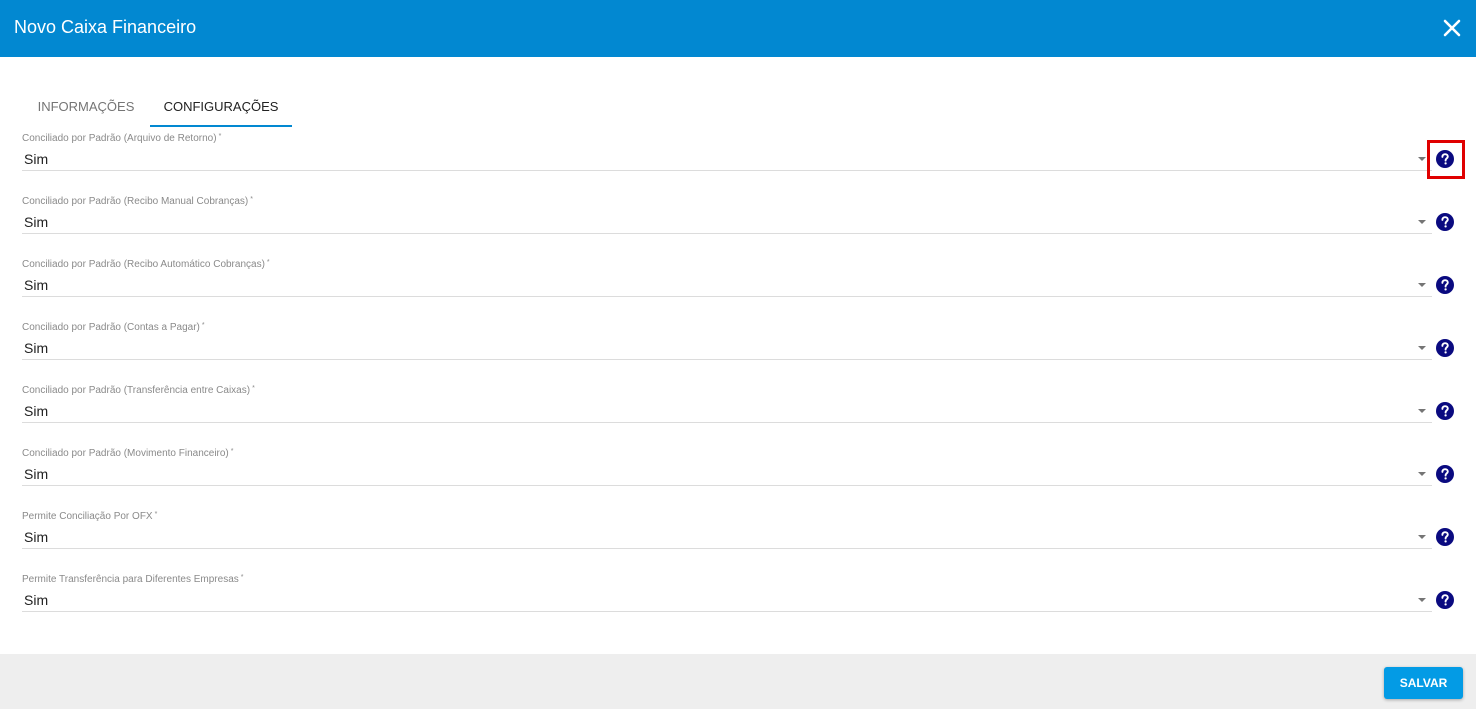 The image size is (1476, 709). Describe the element at coordinates (90, 516) in the screenshot. I see `field-label: Permite Conciliação Por OFX *` at that location.